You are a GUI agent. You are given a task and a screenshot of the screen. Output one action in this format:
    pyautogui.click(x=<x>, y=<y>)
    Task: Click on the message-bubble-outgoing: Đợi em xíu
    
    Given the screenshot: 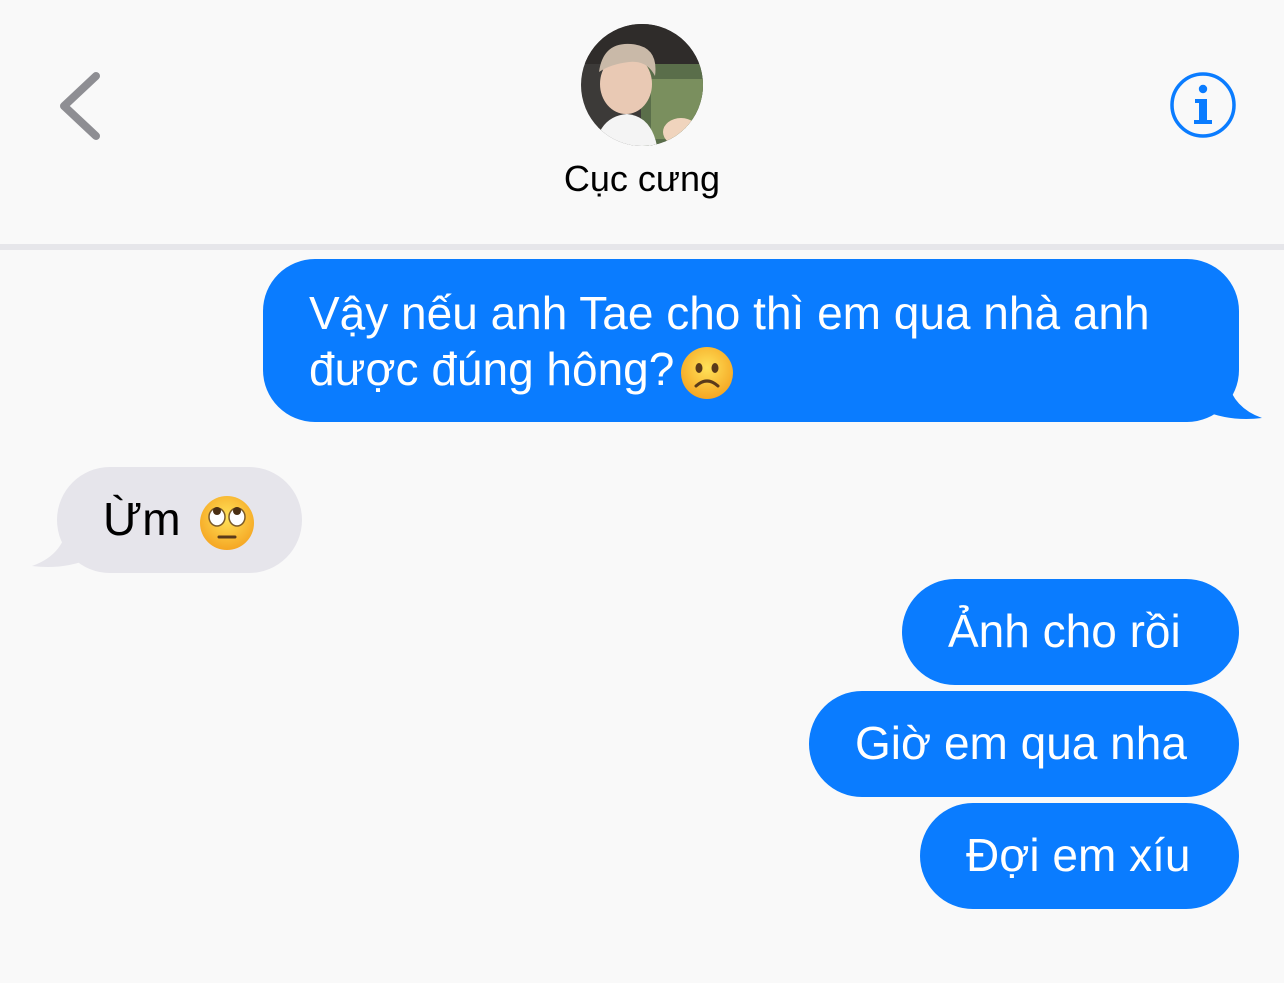 What is the action you would take?
    pyautogui.click(x=1079, y=856)
    